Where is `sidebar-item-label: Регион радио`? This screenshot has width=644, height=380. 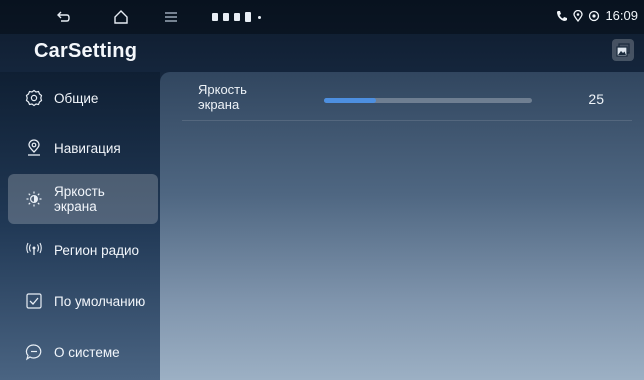
sidebar-item-label: Регион радио is located at coordinates (97, 250).